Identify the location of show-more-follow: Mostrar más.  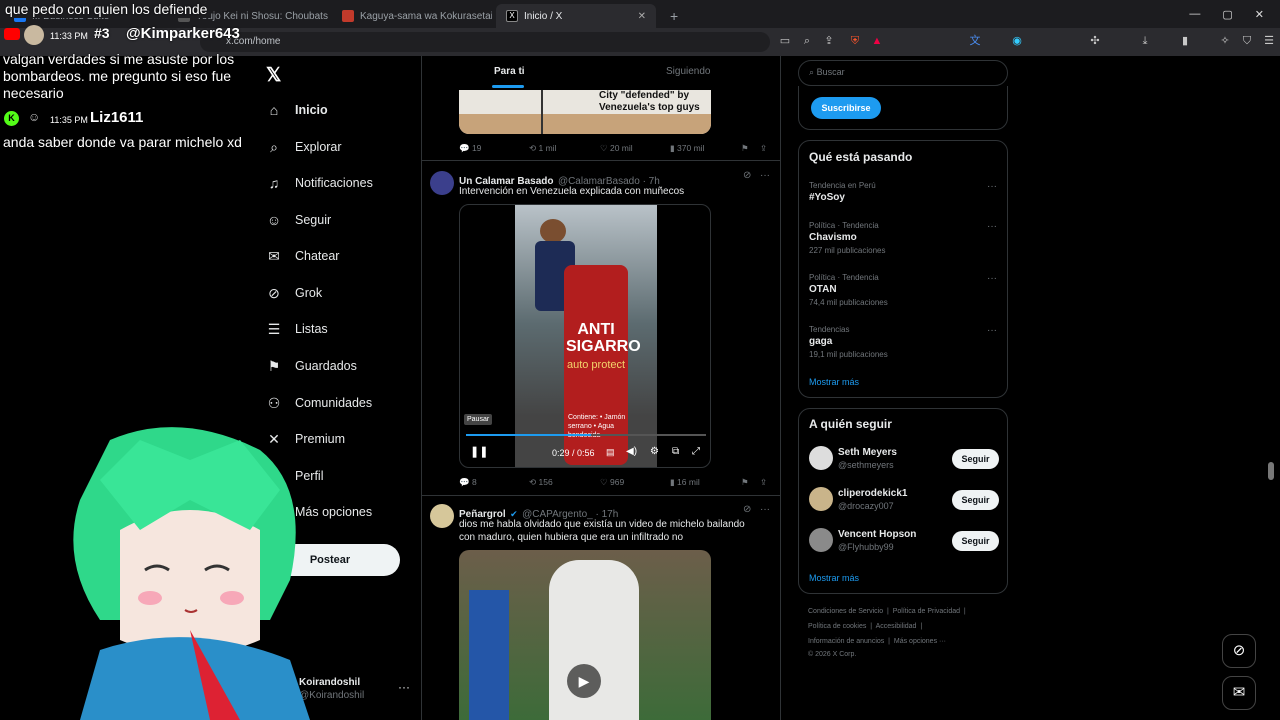
(834, 578).